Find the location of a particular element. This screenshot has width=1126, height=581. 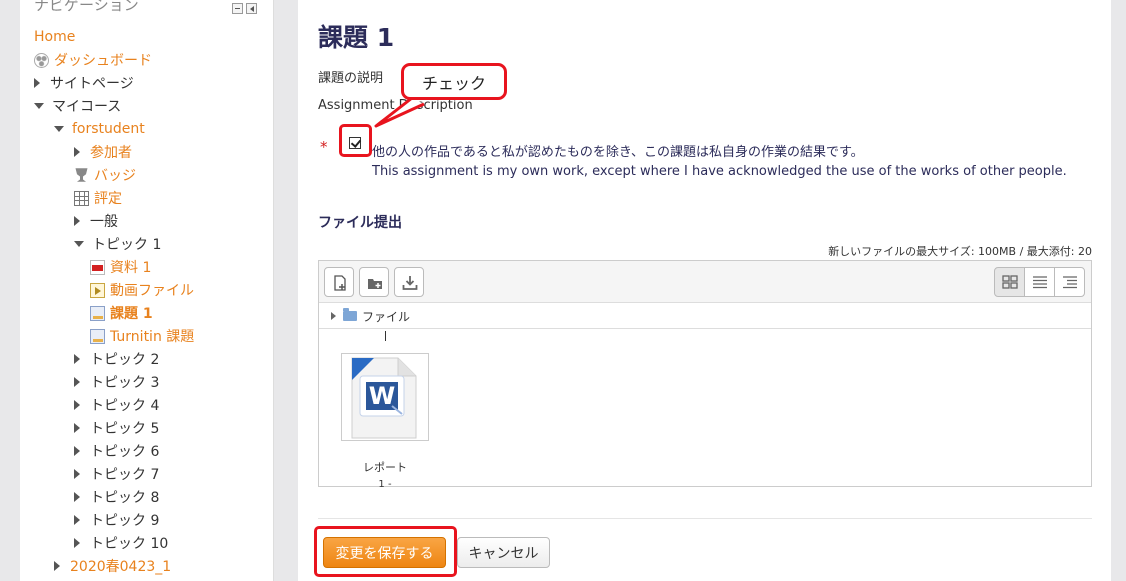

nav-item: バッジ is located at coordinates (105, 175).